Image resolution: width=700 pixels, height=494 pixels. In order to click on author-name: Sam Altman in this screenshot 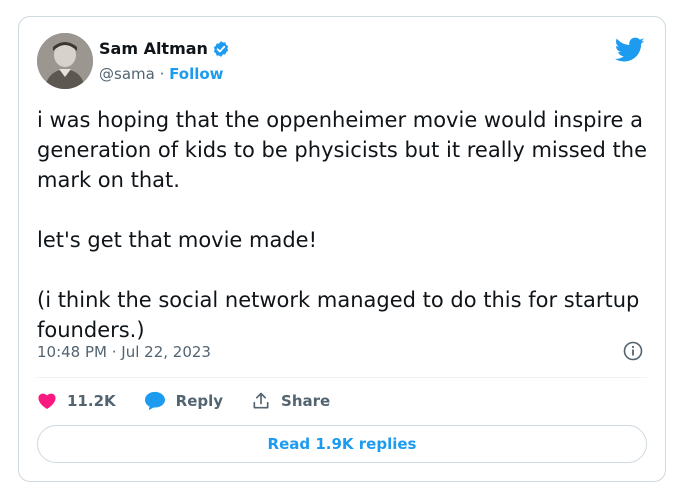, I will do `click(153, 48)`.